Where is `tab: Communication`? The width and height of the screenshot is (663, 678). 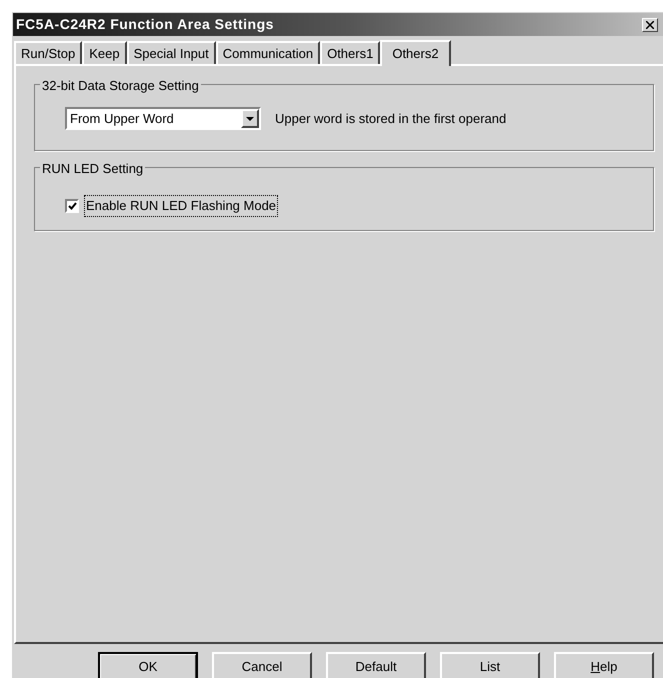
tab: Communication is located at coordinates (268, 52).